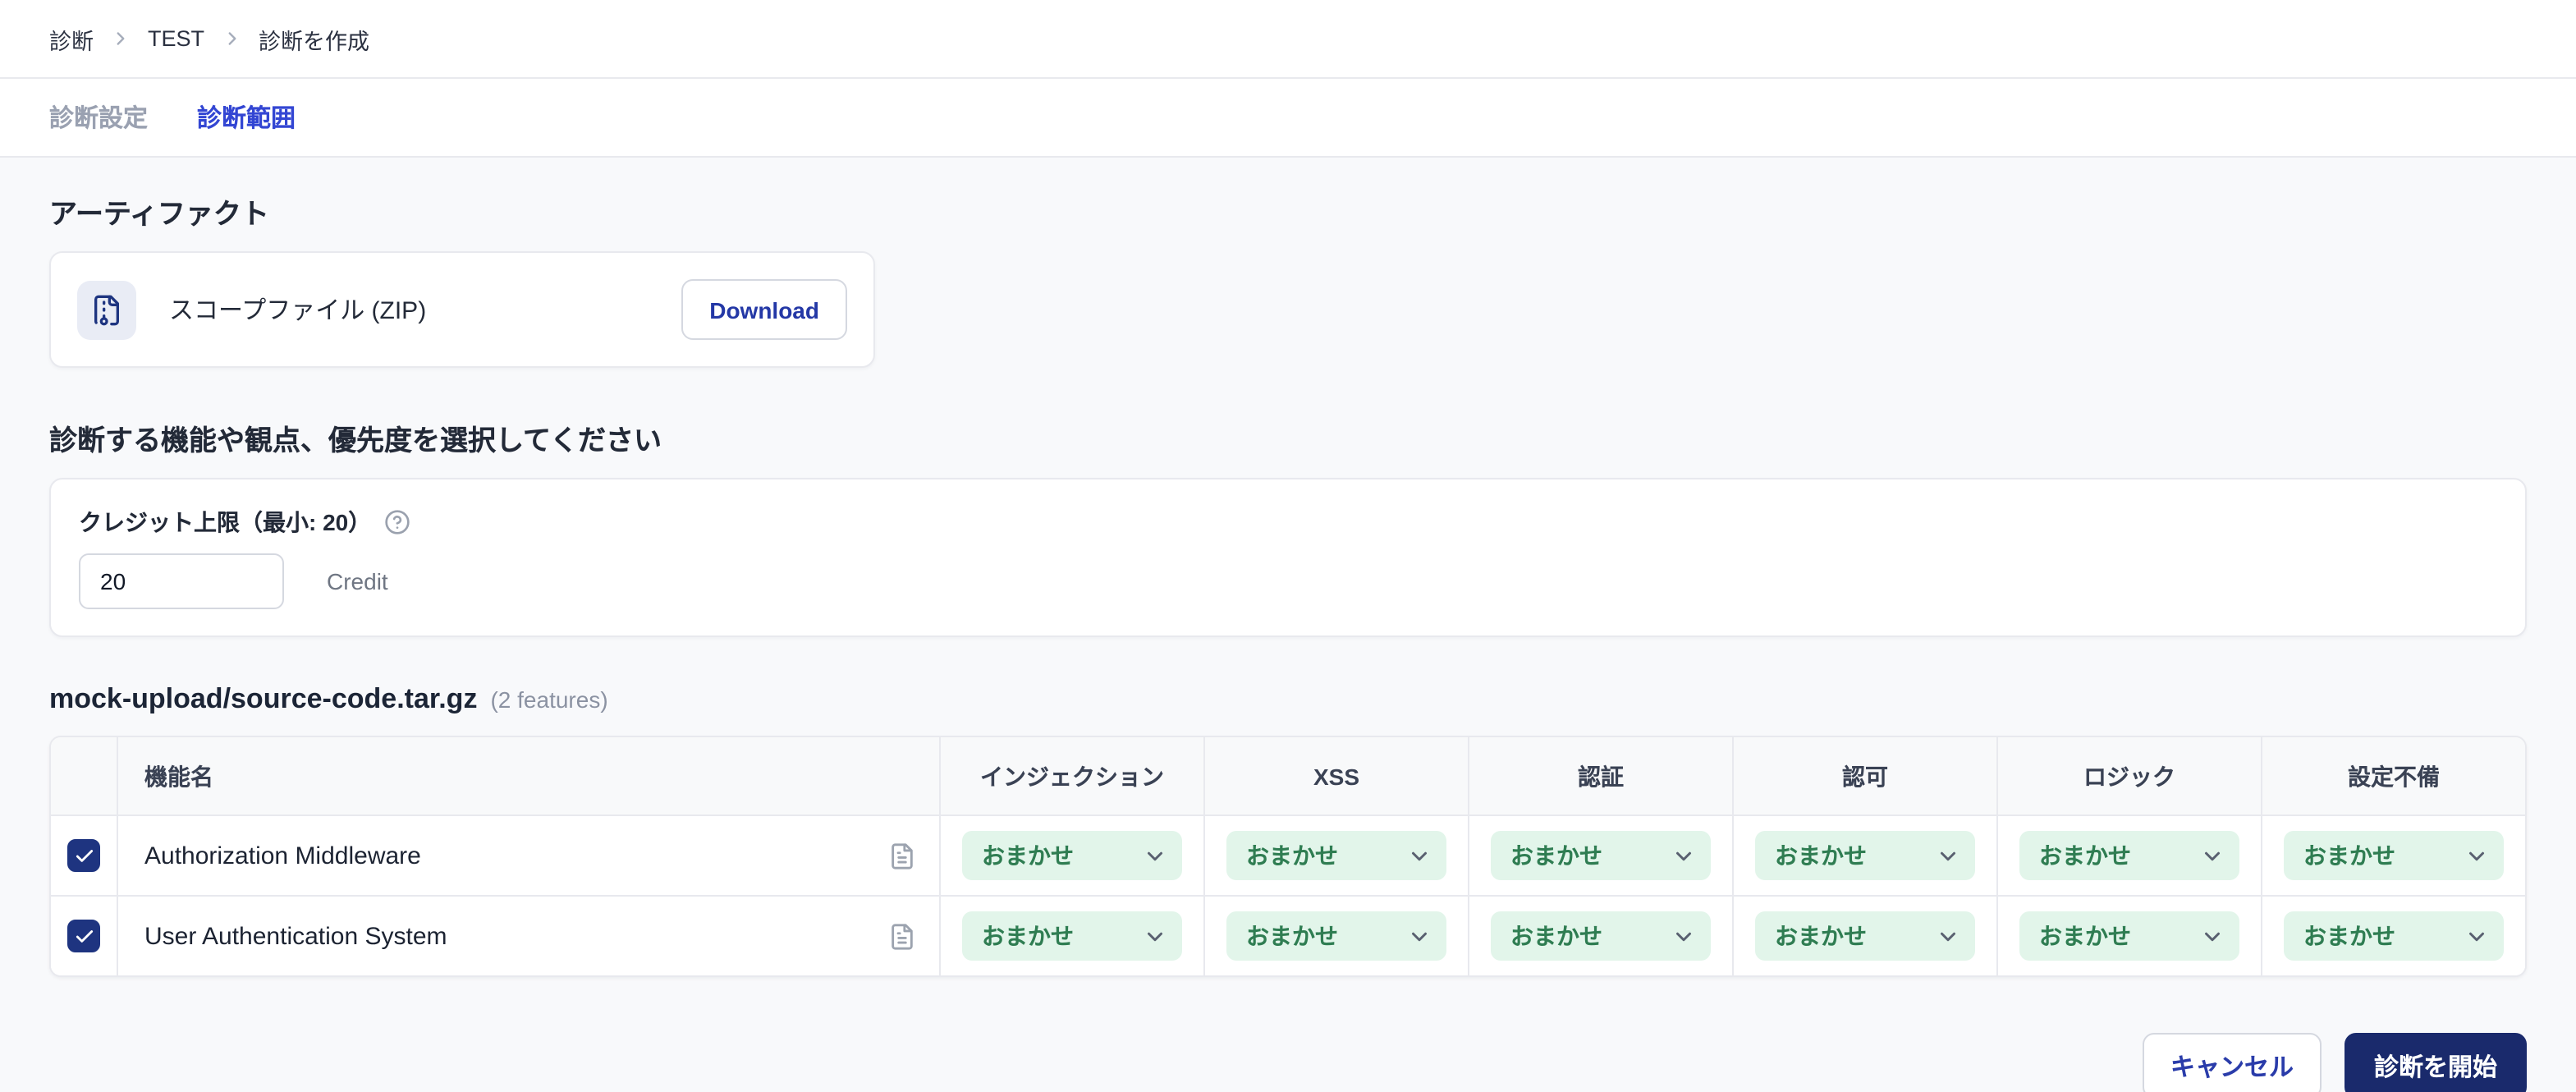 This screenshot has height=1092, width=2576. I want to click on header-misconfiguration: 設定不備, so click(2393, 775).